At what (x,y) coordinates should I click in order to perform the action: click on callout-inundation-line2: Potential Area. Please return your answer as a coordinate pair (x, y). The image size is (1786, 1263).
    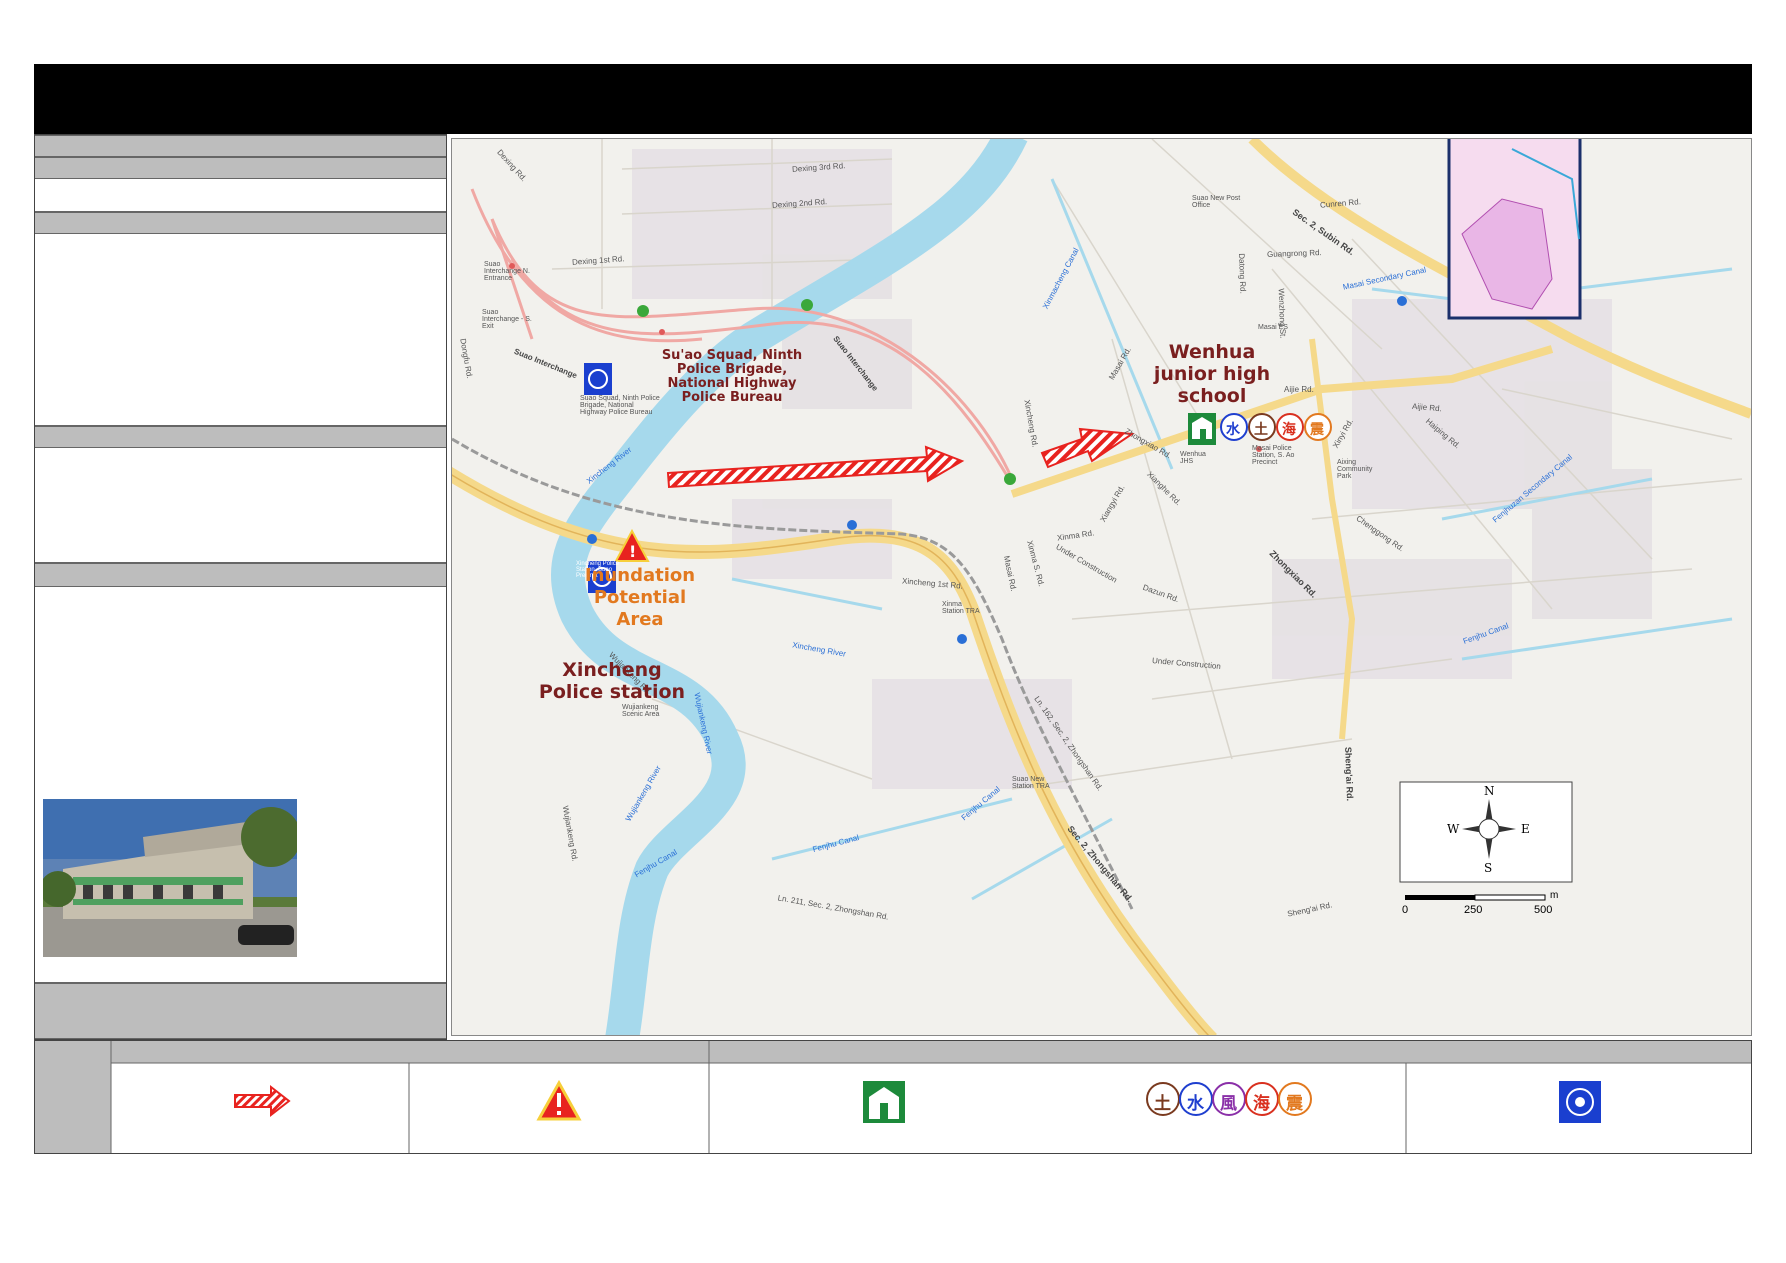
    Looking at the image, I should click on (640, 608).